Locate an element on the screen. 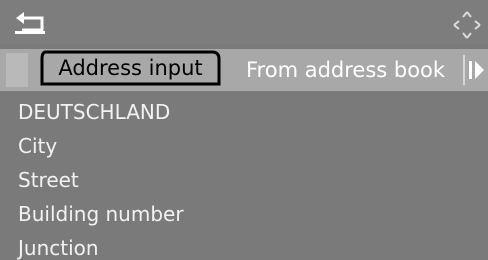 This screenshot has height=260, width=488. navigation-diamond-icon is located at coordinates (467, 25).